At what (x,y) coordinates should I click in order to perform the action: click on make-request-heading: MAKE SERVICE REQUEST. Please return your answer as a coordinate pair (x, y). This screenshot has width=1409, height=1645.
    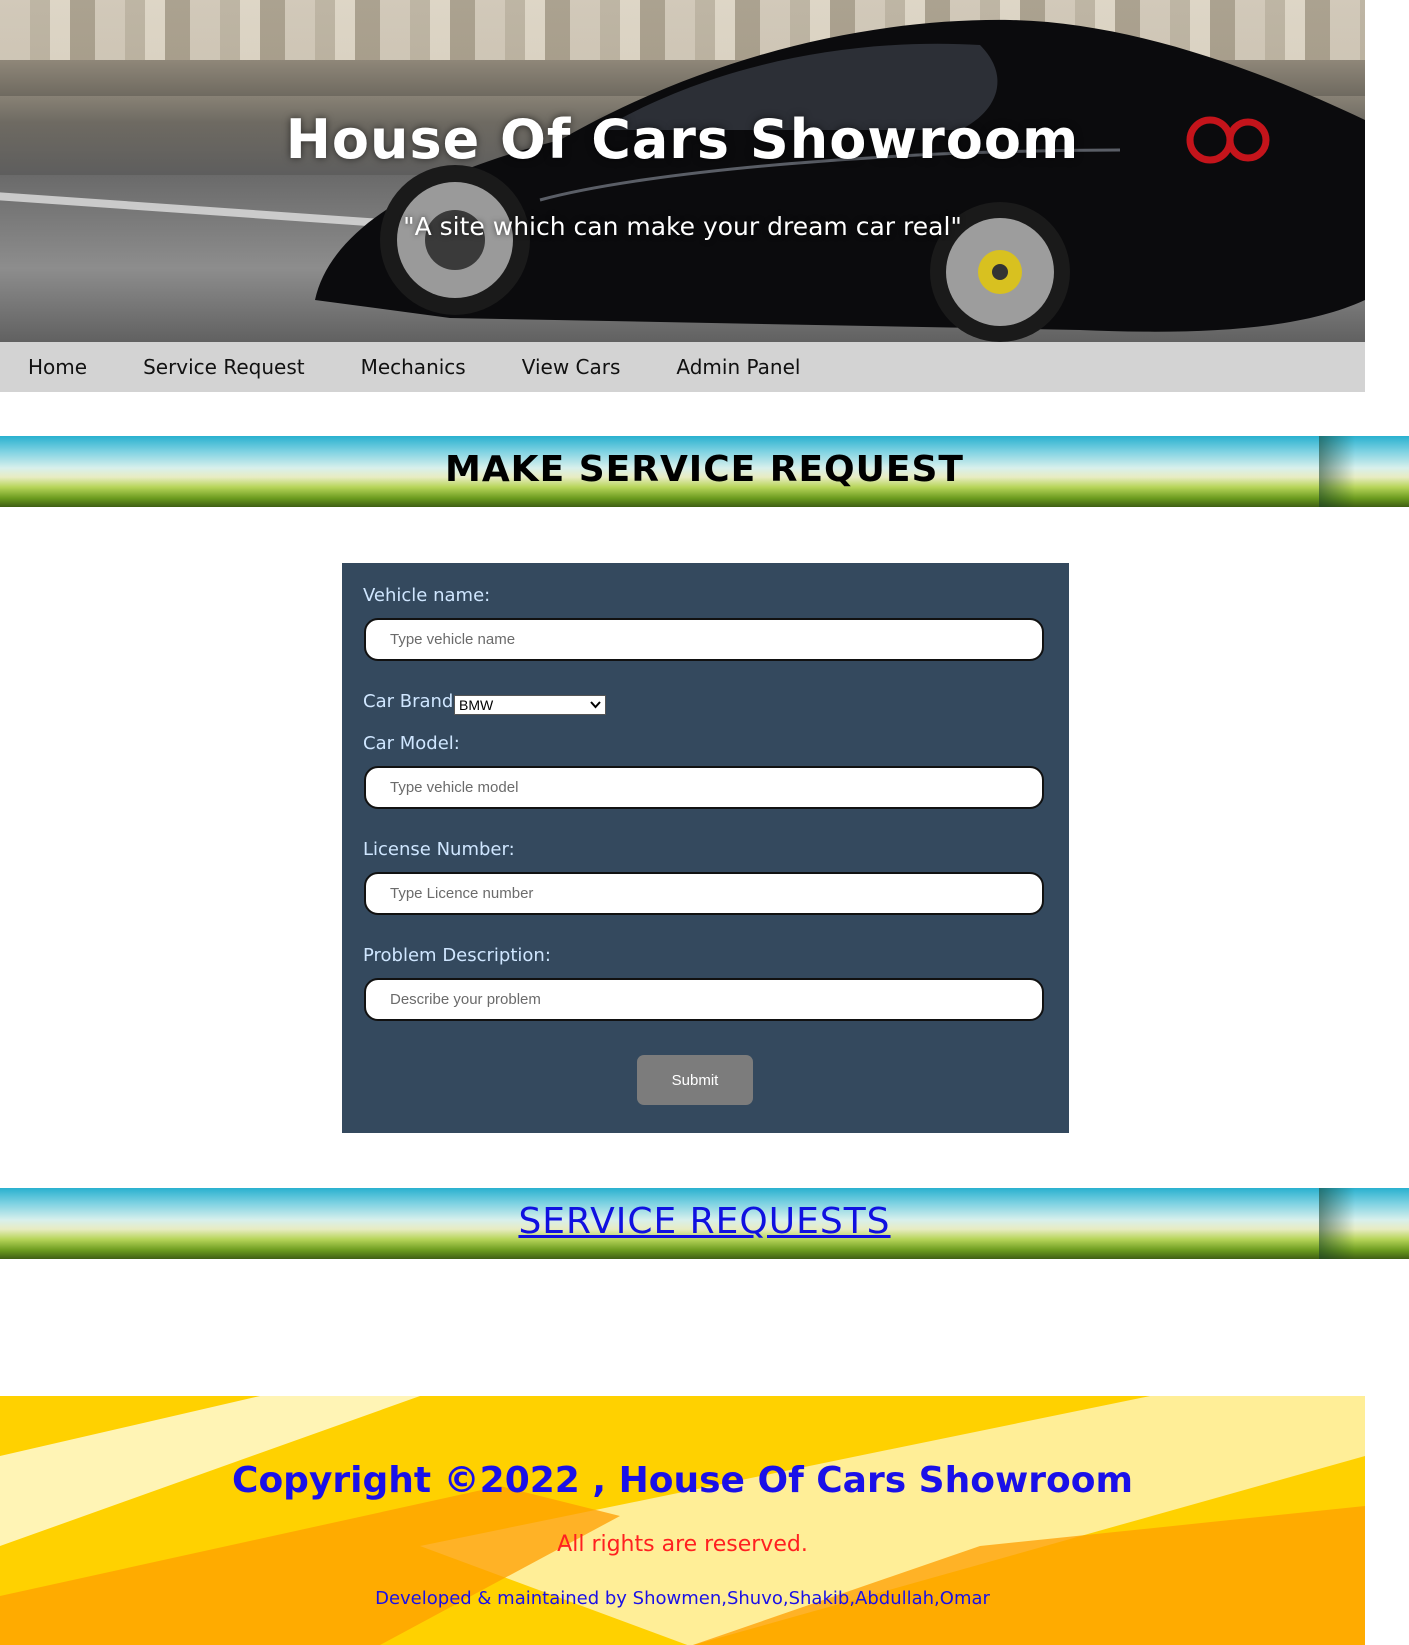
    Looking at the image, I should click on (704, 469).